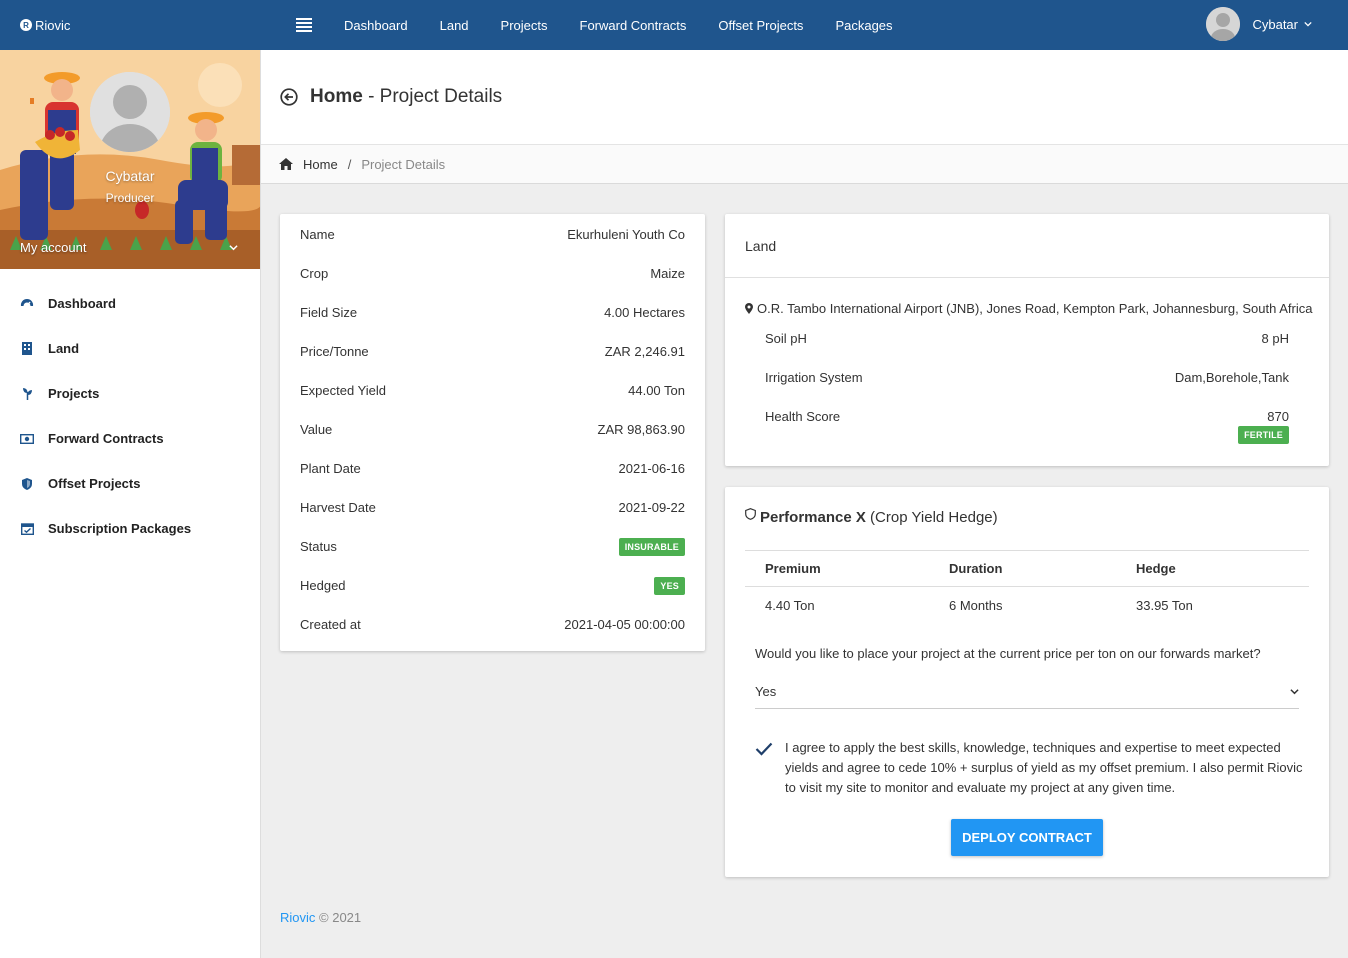 The height and width of the screenshot is (958, 1348). Describe the element at coordinates (766, 691) in the screenshot. I see `select-value: Yes` at that location.